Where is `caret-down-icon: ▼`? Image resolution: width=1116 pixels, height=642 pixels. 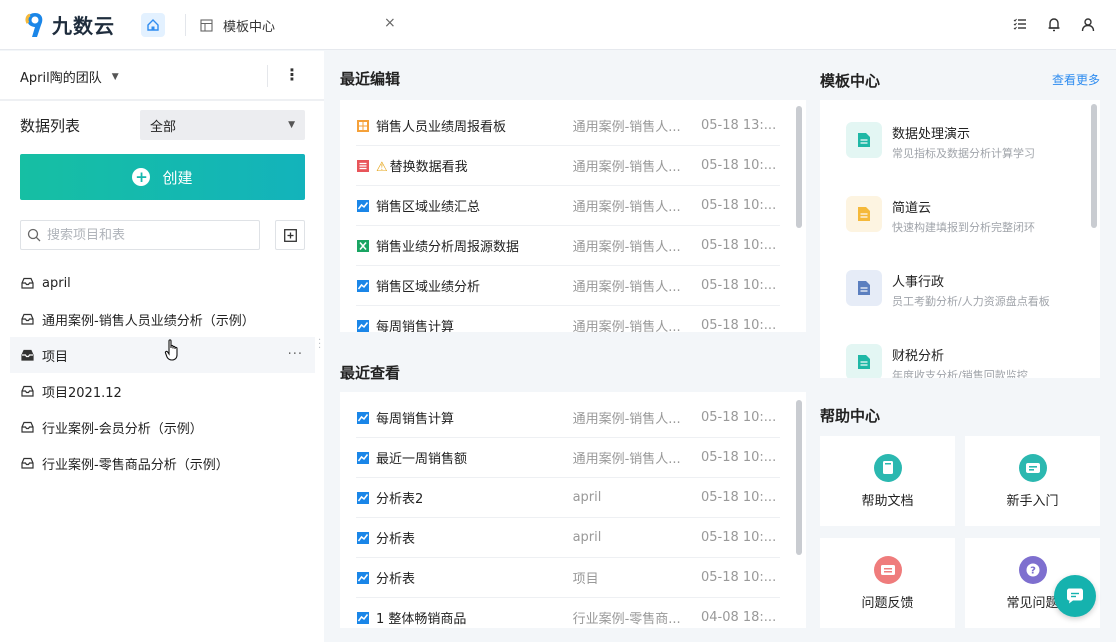 caret-down-icon: ▼ is located at coordinates (115, 76).